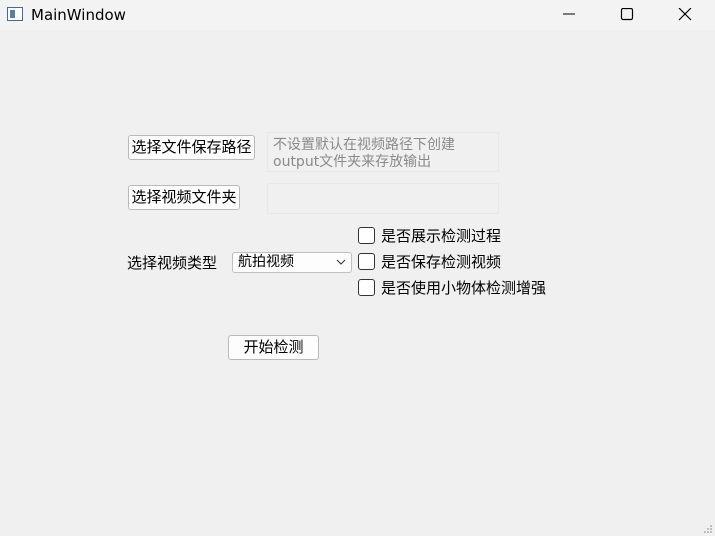 The image size is (715, 536). What do you see at coordinates (15, 14) in the screenshot?
I see `app-window-icon` at bounding box center [15, 14].